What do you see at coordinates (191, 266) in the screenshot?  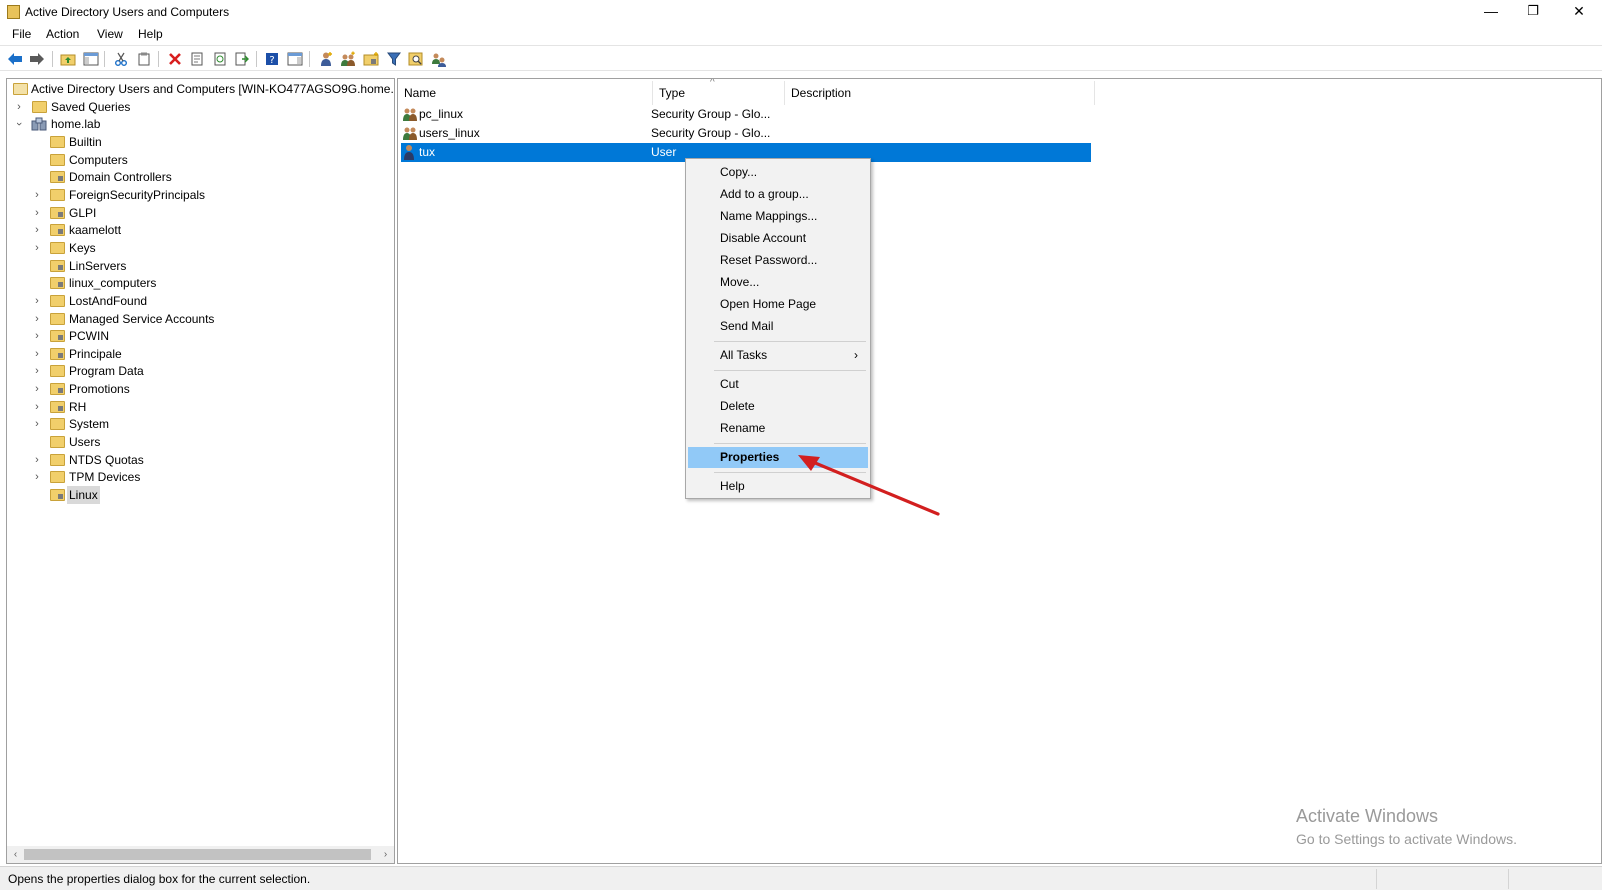 I see `tree-item: LinServers` at bounding box center [191, 266].